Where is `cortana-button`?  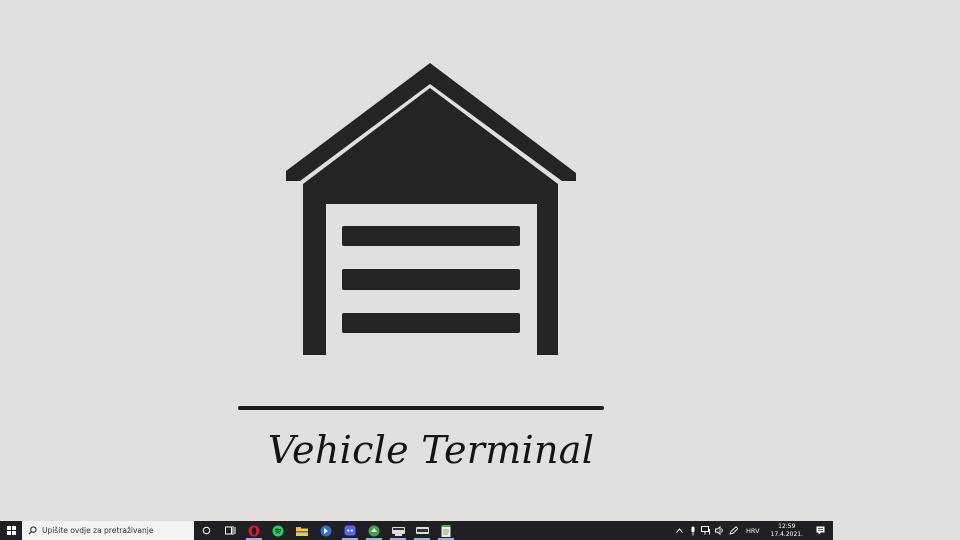
cortana-button is located at coordinates (206, 530).